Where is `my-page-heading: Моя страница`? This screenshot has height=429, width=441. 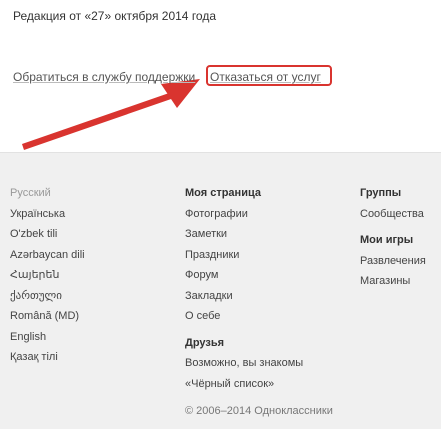
my-page-heading: Моя страница is located at coordinates (244, 193).